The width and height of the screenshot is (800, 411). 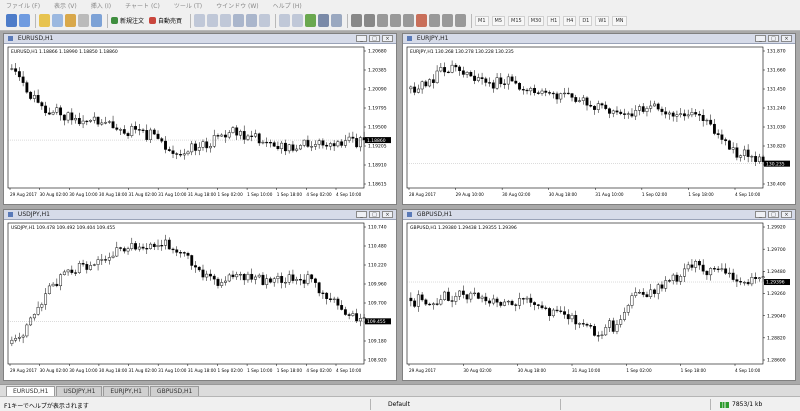 What do you see at coordinates (377, 361) in the screenshot?
I see `price-tick-label: 108.920` at bounding box center [377, 361].